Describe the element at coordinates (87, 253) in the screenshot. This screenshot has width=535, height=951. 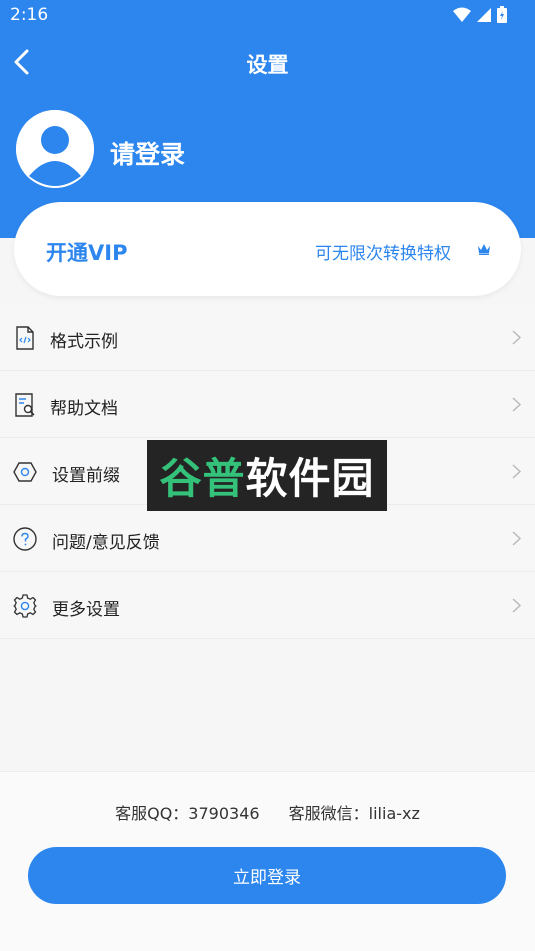
I see `vip-title: 开通VIP` at that location.